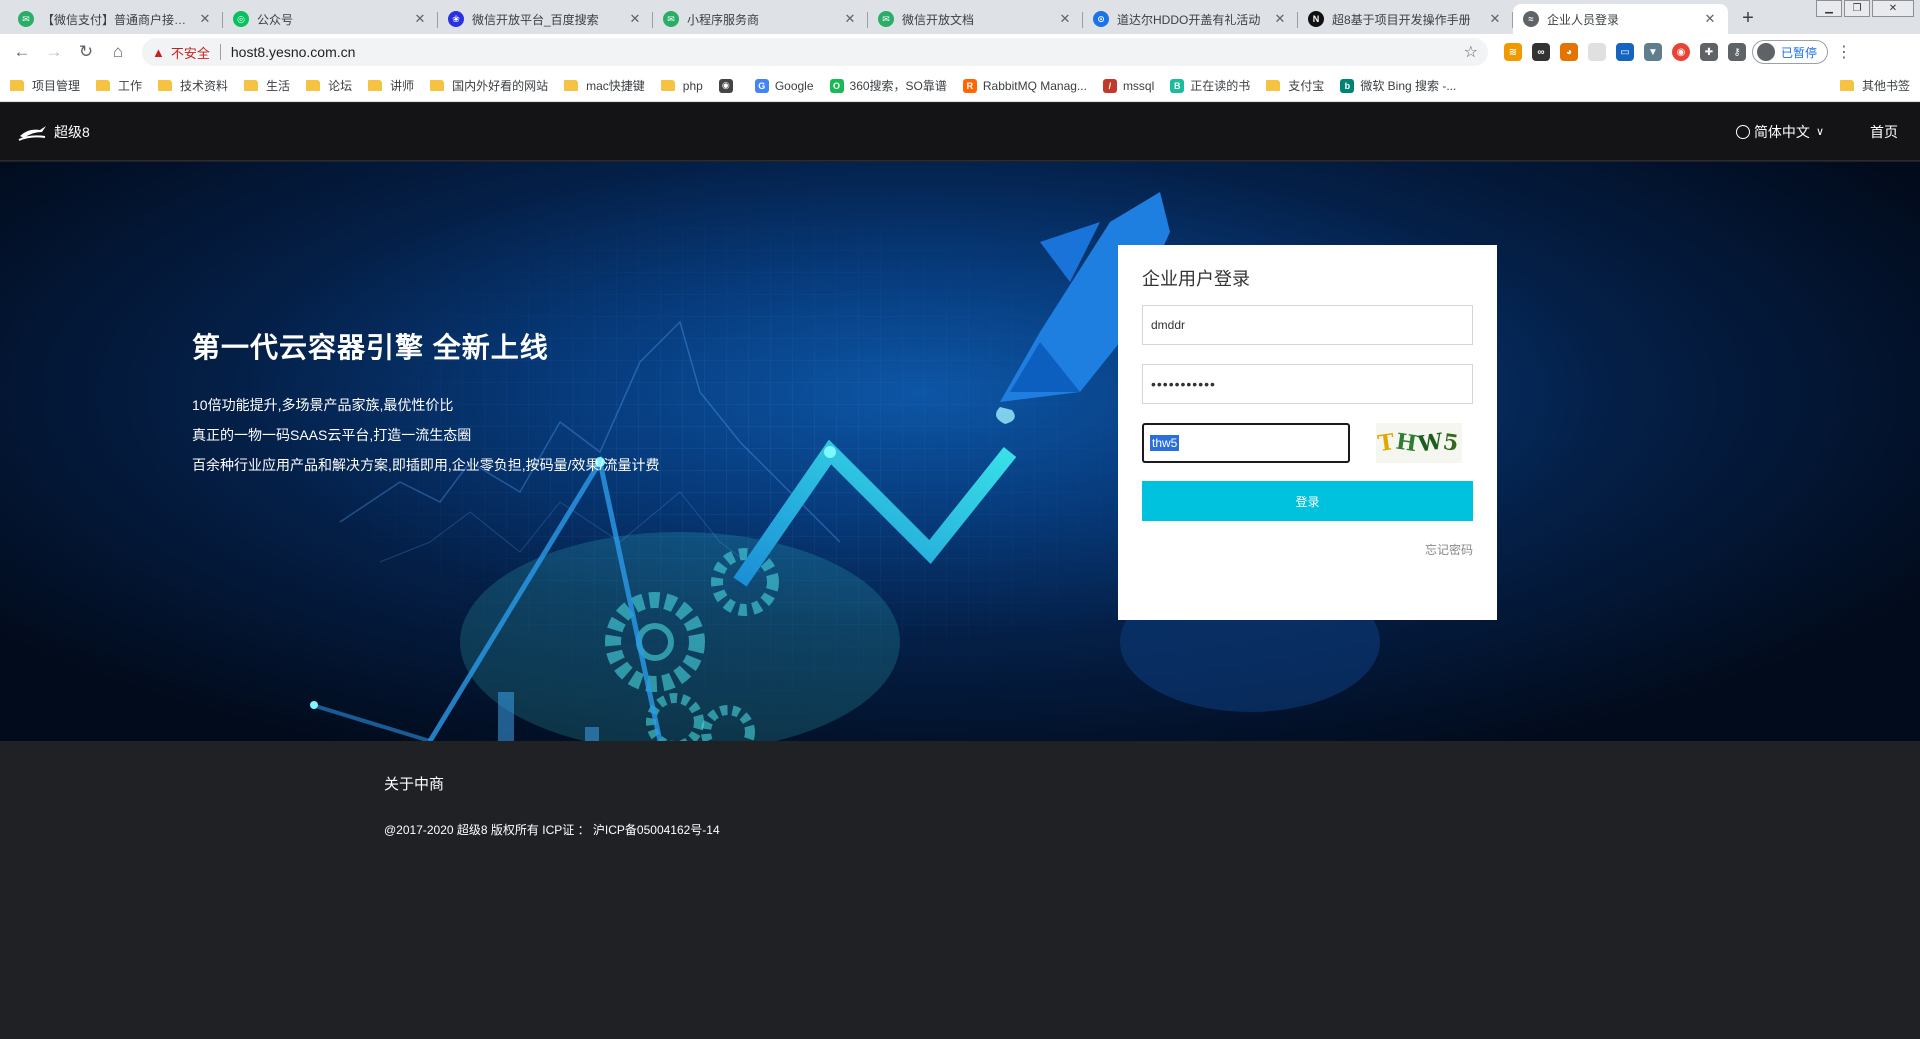 This screenshot has height=1039, width=1920. Describe the element at coordinates (671, 19) in the screenshot. I see `tab-favicon-icon: ✉` at that location.